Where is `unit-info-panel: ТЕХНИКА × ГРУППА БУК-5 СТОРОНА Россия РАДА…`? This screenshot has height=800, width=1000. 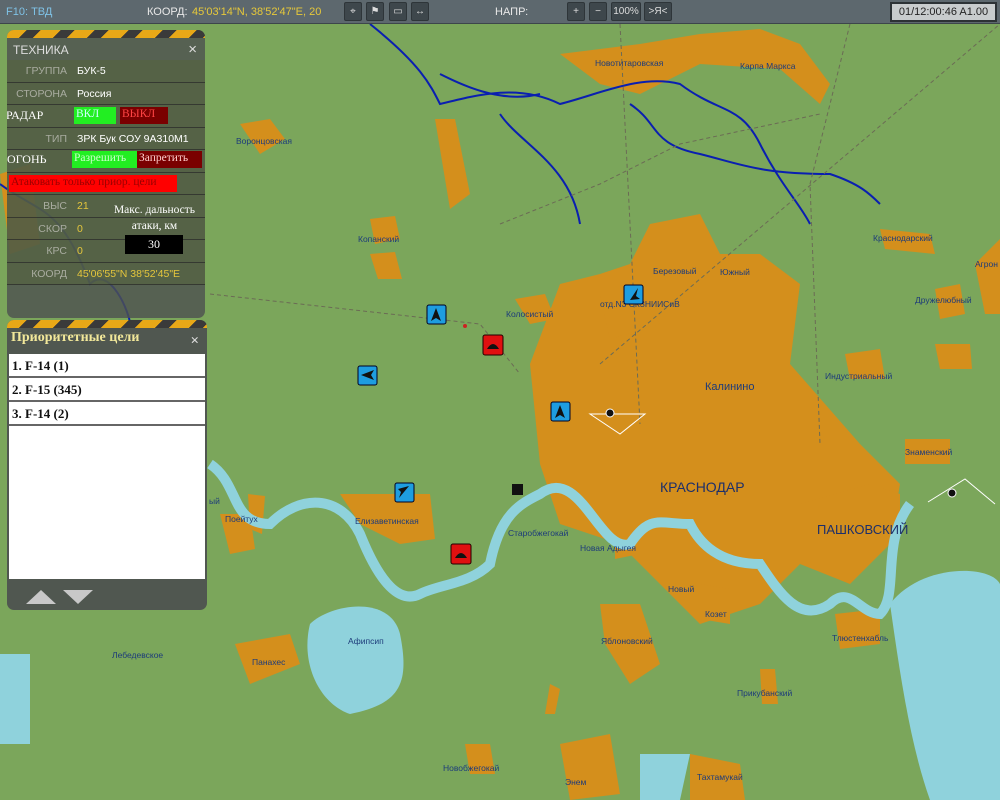
unit-info-panel: ТЕХНИКА × ГРУППА БУК-5 СТОРОНА Россия РАДА… is located at coordinates (106, 174).